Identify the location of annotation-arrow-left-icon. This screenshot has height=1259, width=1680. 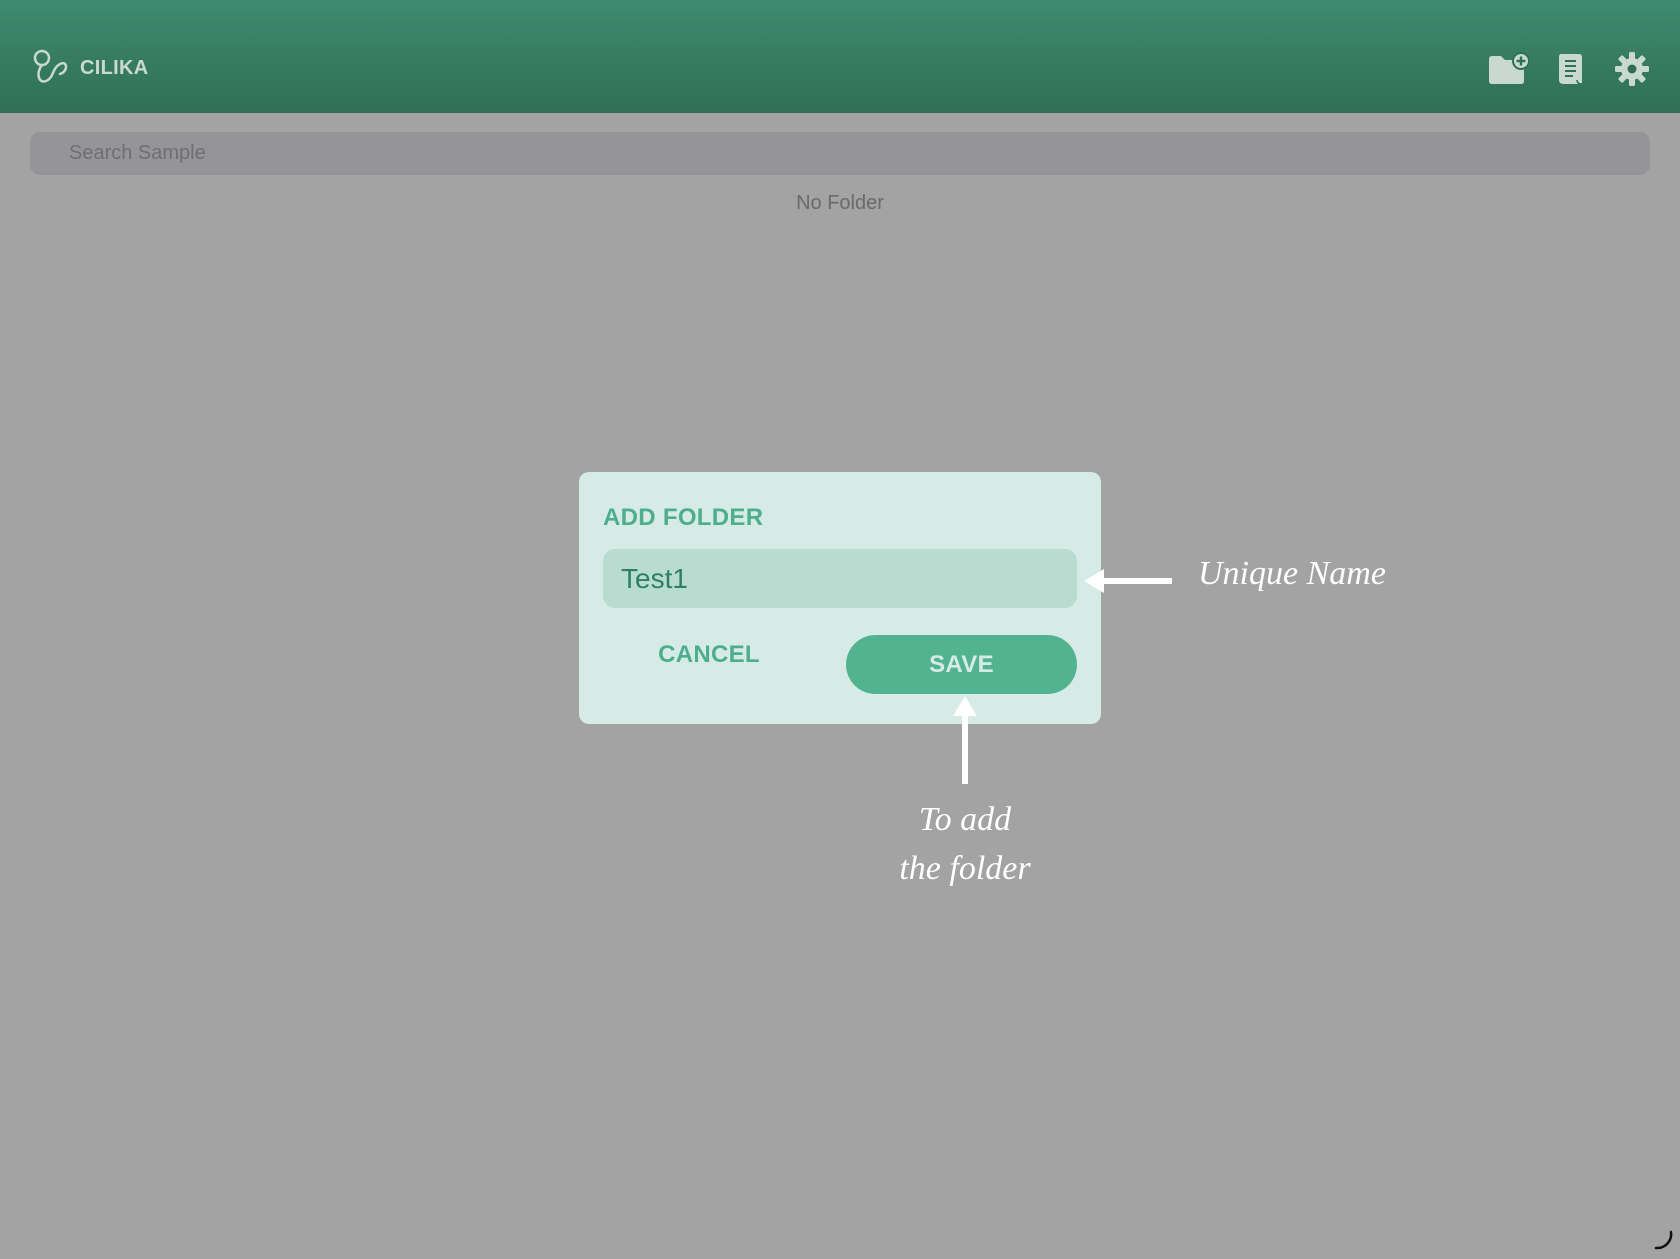
(1128, 581).